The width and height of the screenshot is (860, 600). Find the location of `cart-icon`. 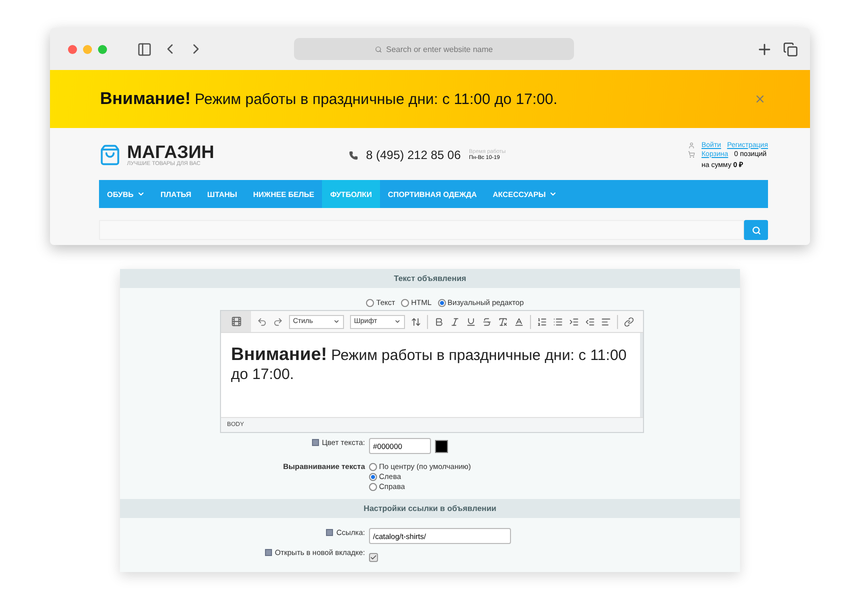

cart-icon is located at coordinates (692, 154).